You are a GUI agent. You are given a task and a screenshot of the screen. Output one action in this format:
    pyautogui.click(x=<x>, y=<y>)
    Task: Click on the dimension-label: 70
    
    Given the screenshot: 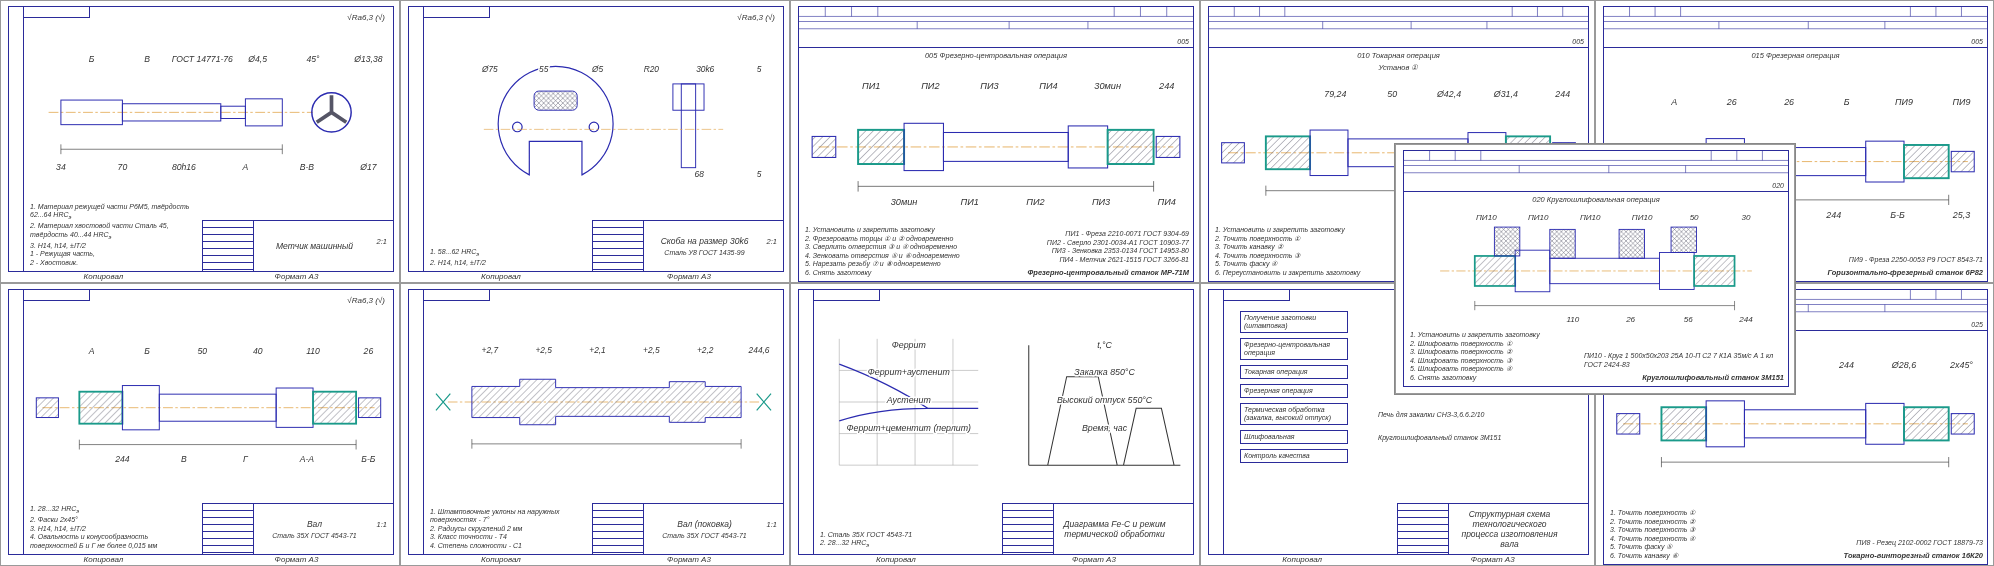 What is the action you would take?
    pyautogui.click(x=122, y=167)
    